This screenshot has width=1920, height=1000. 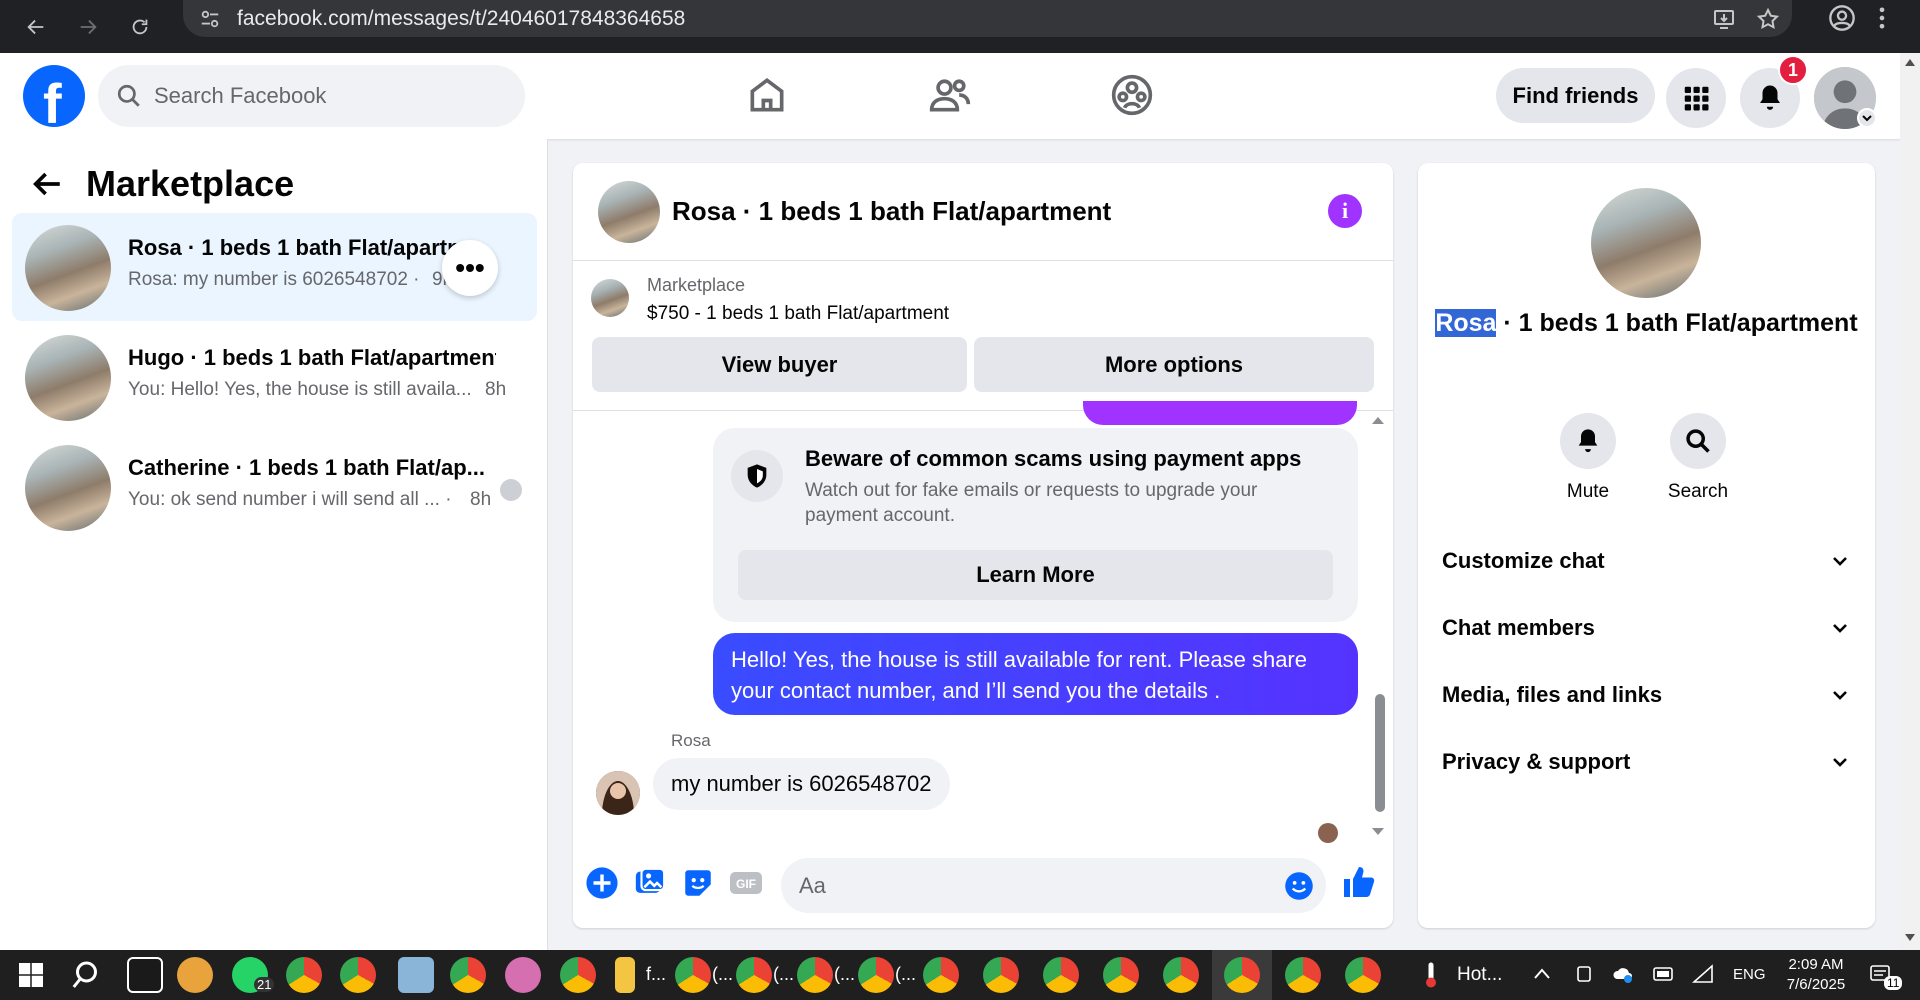 I want to click on conversation-options-button: •••, so click(x=470, y=268).